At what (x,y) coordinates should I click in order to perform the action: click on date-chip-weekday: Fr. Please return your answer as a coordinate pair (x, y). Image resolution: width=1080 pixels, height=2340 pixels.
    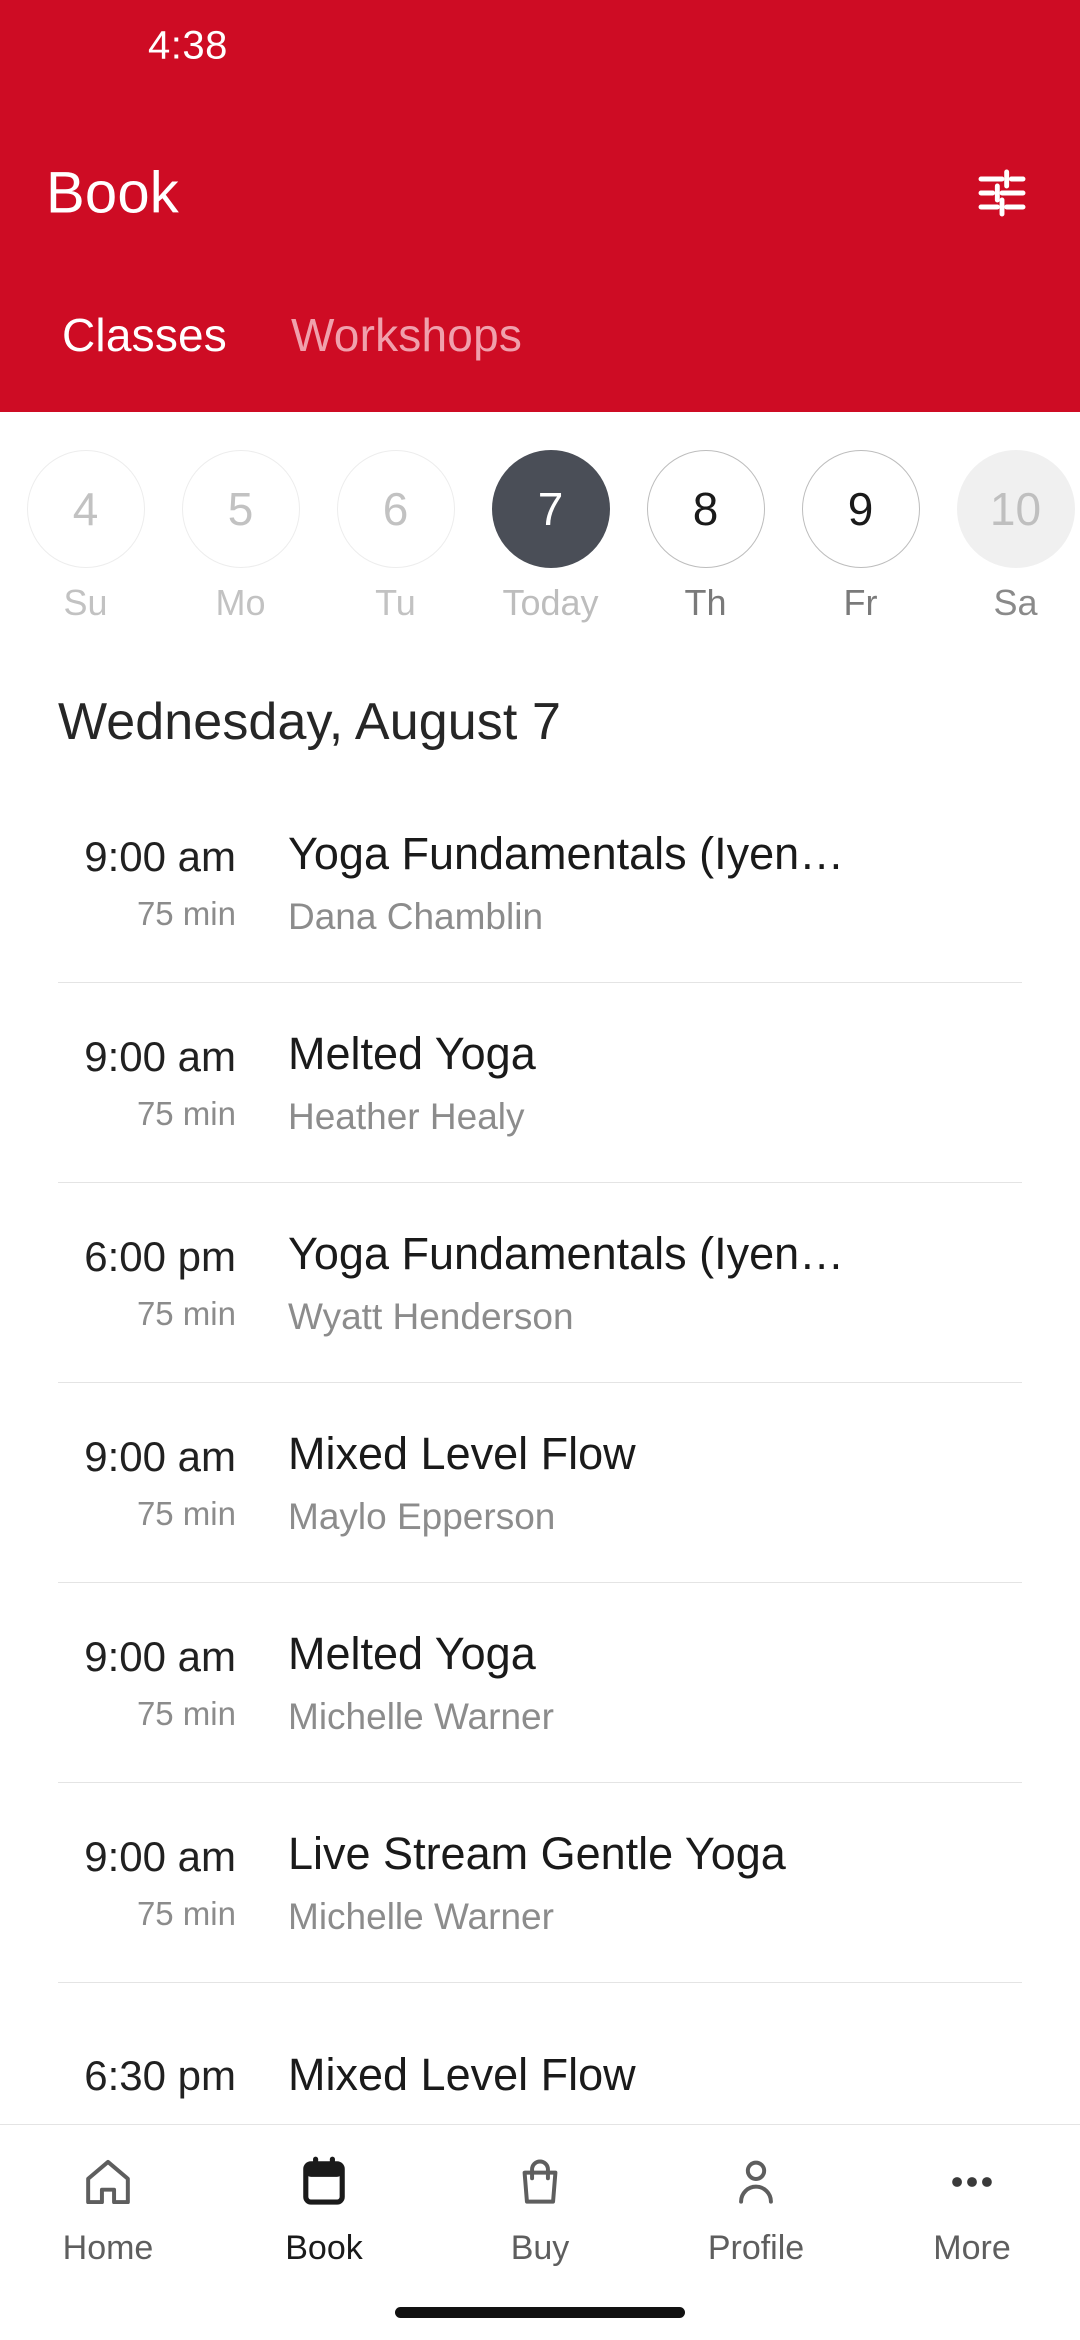
    Looking at the image, I should click on (860, 602).